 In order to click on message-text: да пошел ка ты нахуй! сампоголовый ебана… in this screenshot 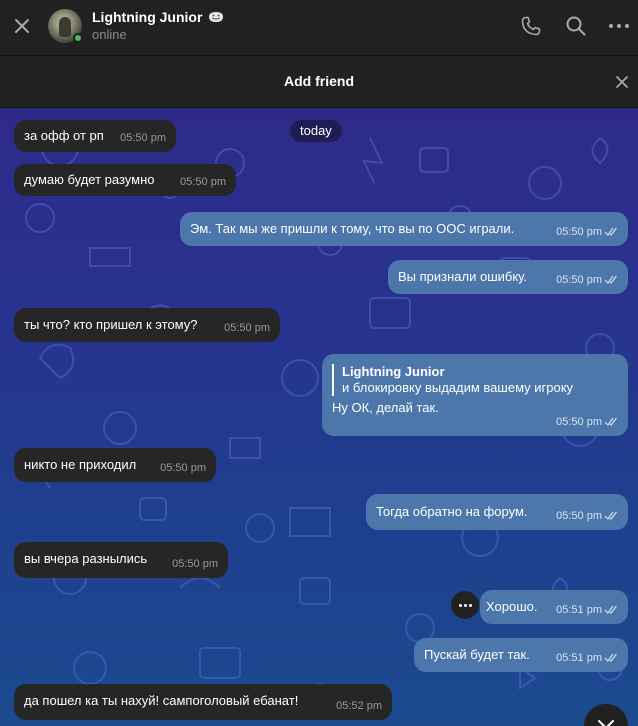, I will do `click(161, 700)`.